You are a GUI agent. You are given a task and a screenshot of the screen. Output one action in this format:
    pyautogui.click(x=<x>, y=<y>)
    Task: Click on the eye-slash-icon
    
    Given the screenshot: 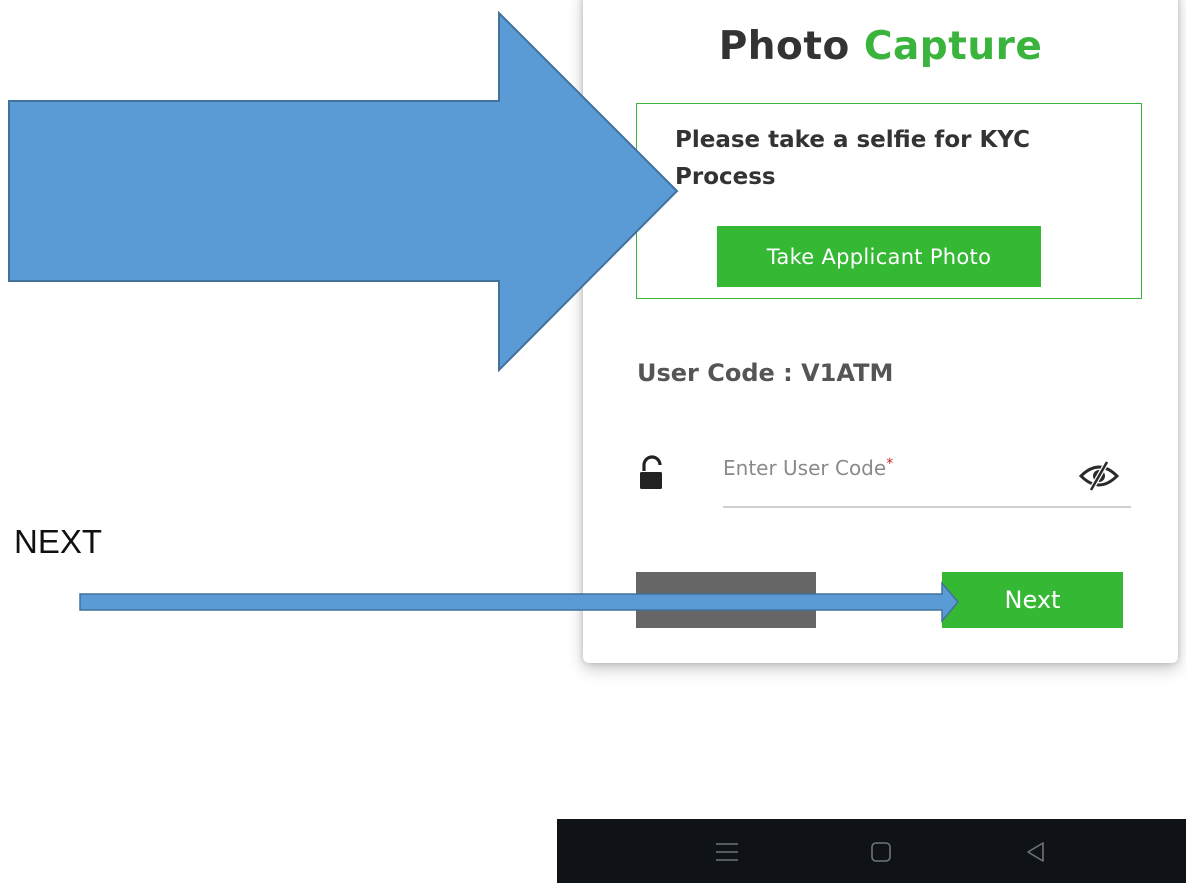 What is the action you would take?
    pyautogui.click(x=1099, y=476)
    